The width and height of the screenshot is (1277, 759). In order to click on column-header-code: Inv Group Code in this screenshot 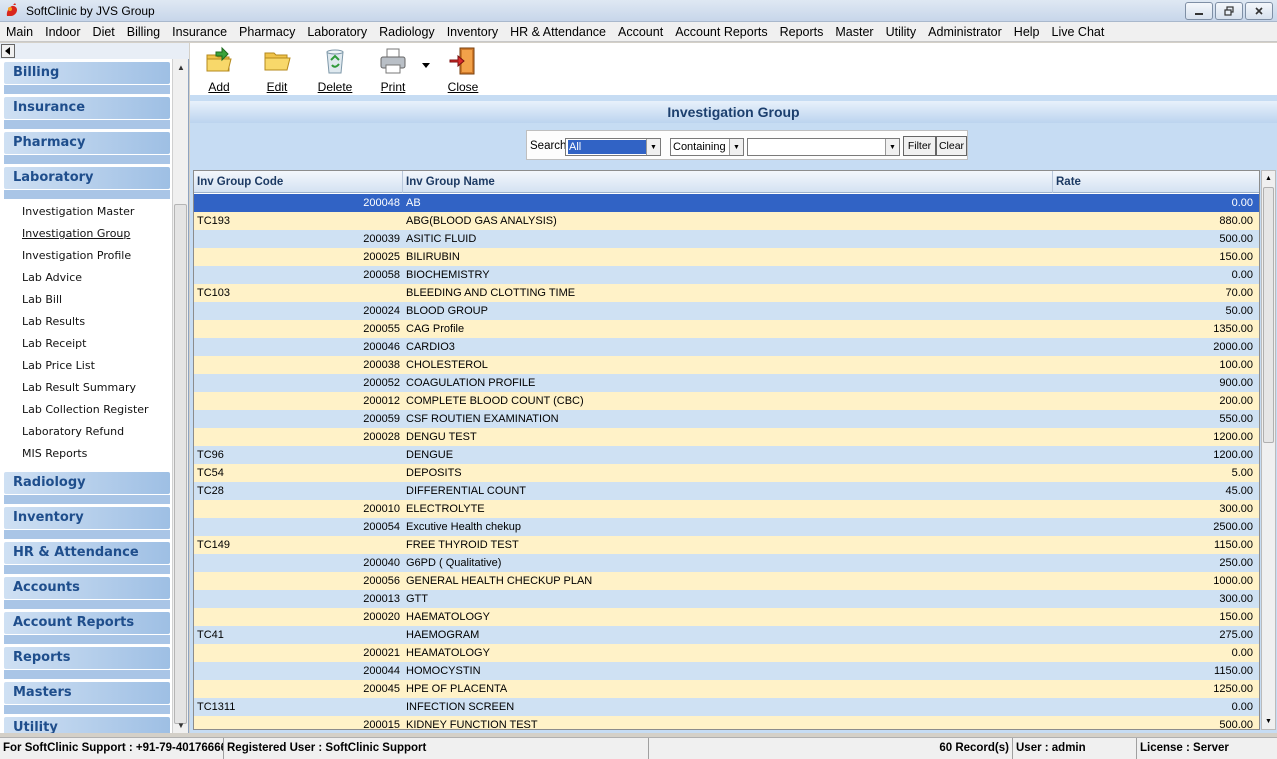, I will do `click(298, 182)`.